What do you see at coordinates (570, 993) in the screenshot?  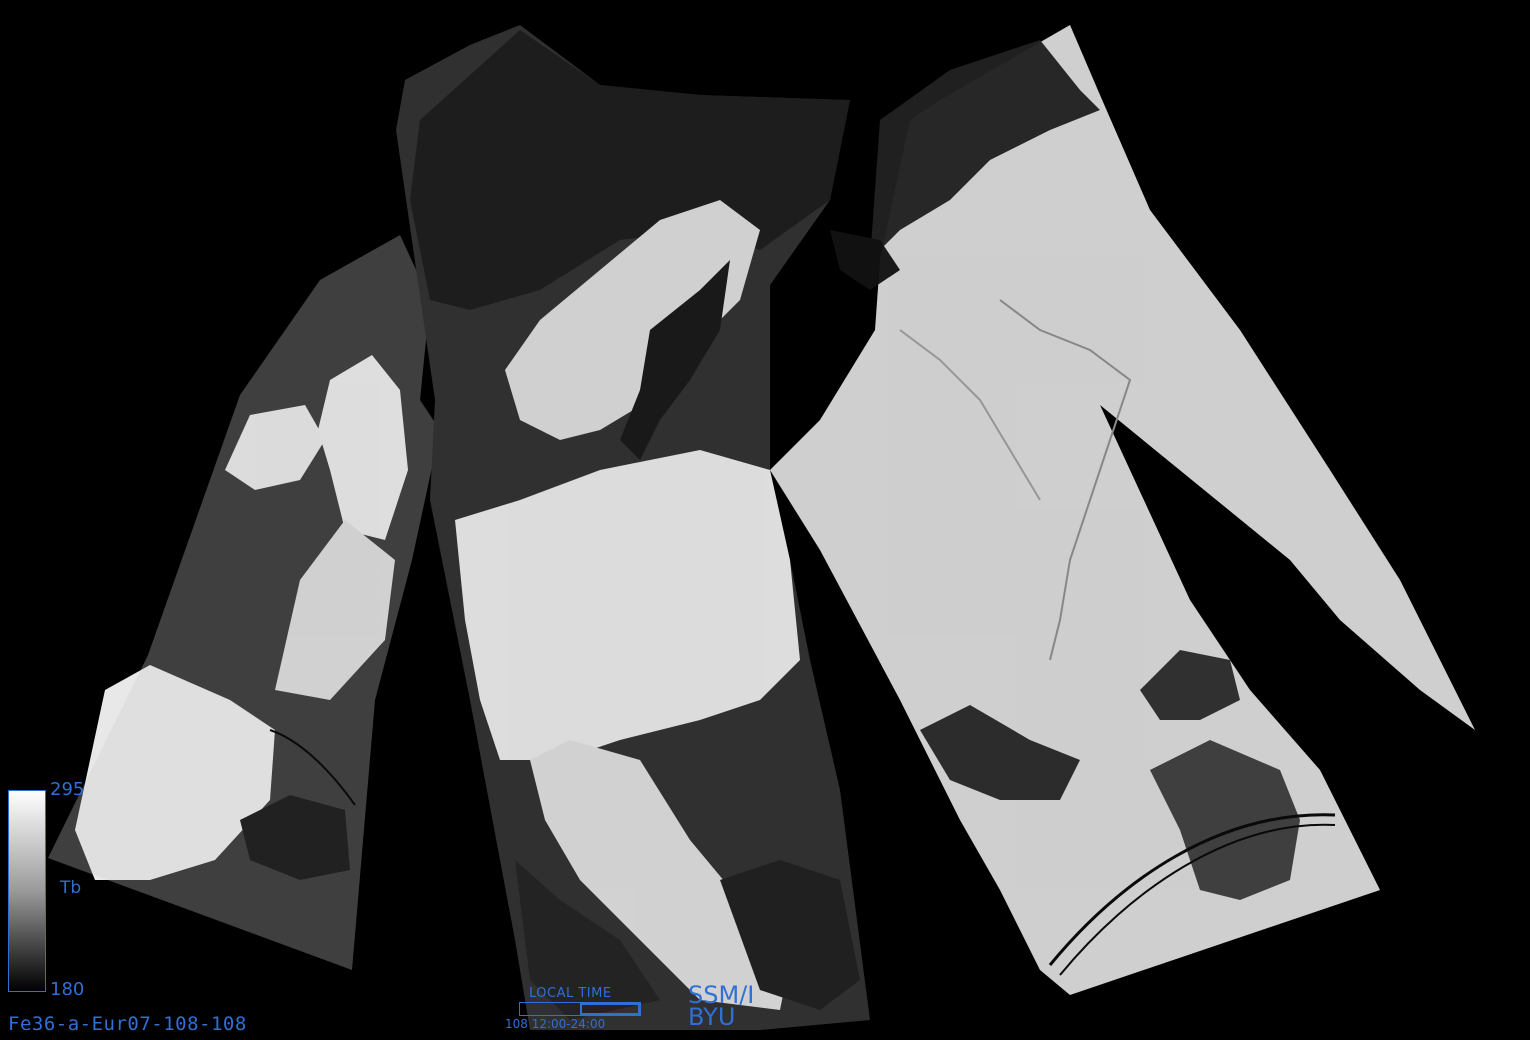 I see `local-time-title: LOCAL TIME` at bounding box center [570, 993].